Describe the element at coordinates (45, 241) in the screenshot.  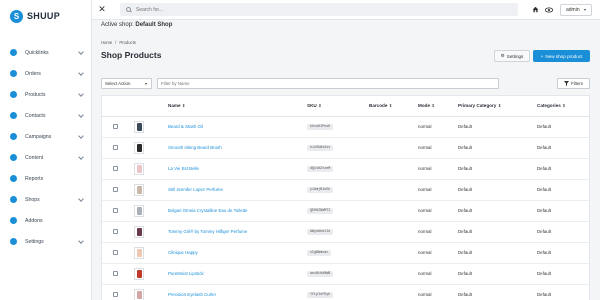
I see `sidebar-item-settings: Settings` at that location.